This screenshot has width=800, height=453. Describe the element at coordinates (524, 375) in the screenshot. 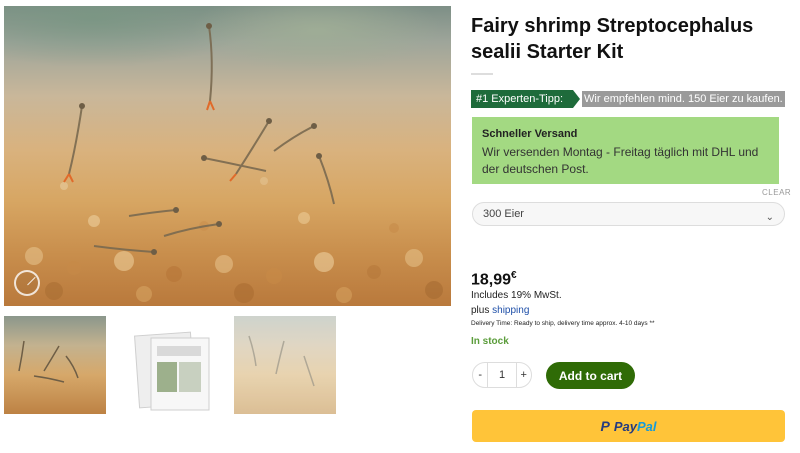

I see `quantity-increase-button: +` at that location.